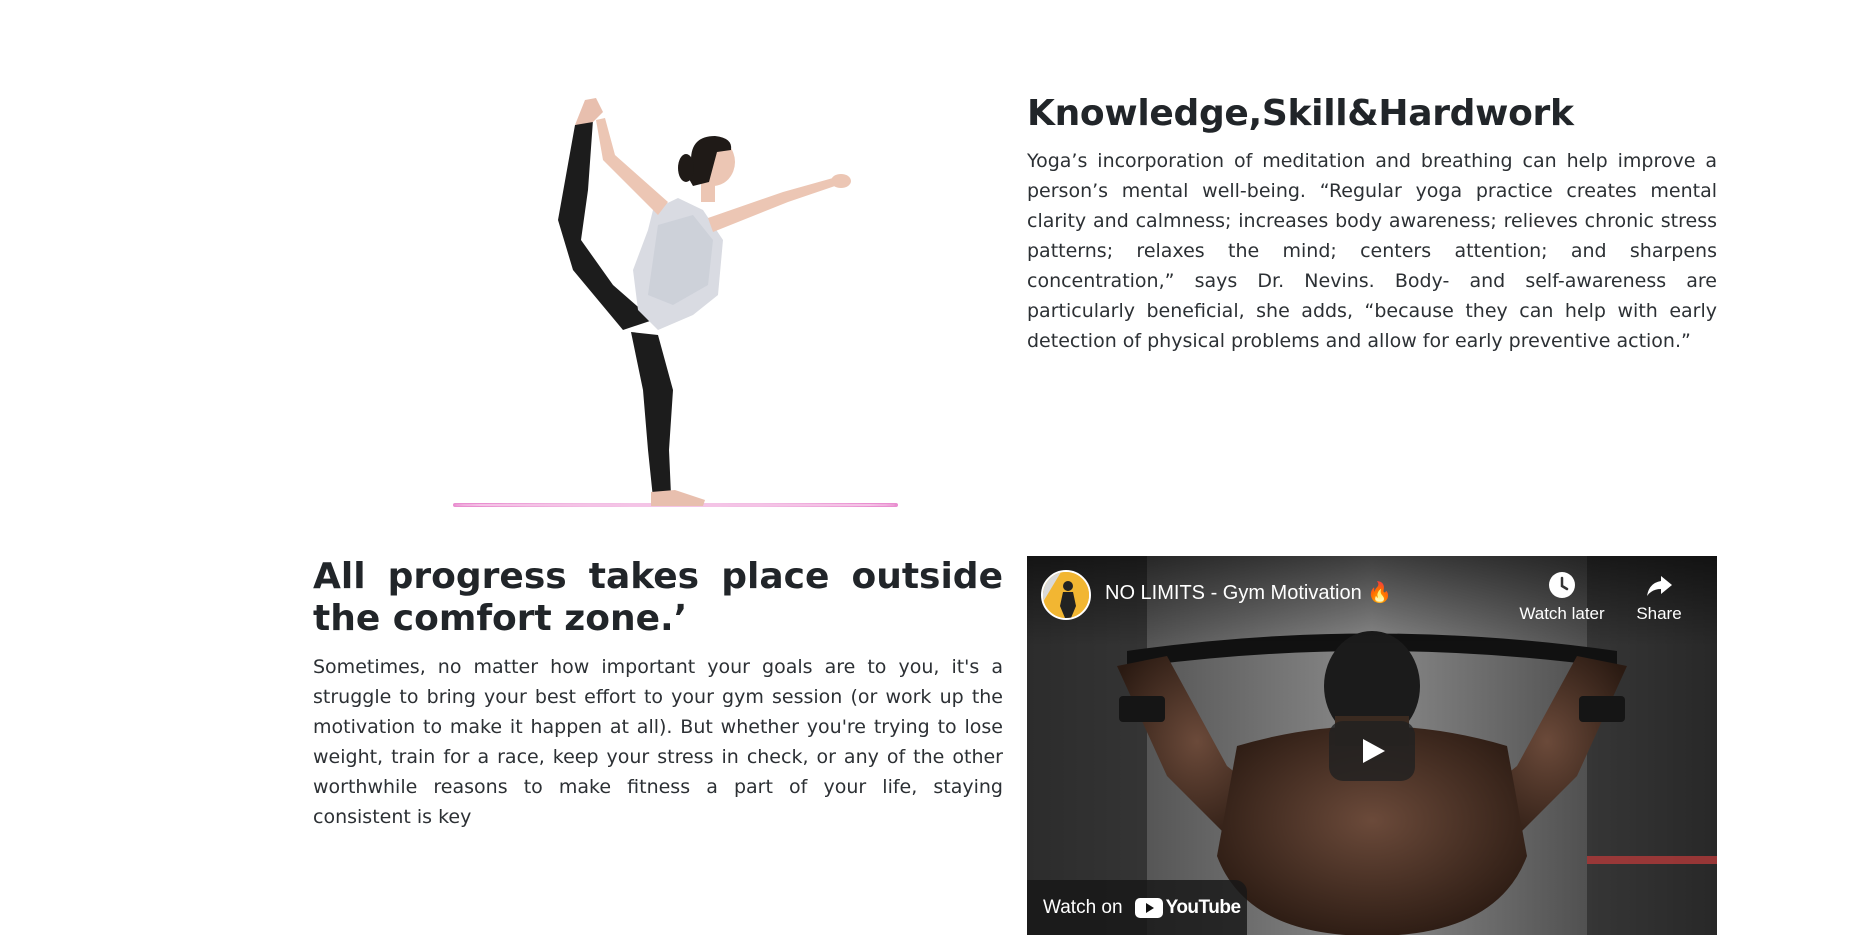  Describe the element at coordinates (1659, 586) in the screenshot. I see `share-arrow-icon` at that location.